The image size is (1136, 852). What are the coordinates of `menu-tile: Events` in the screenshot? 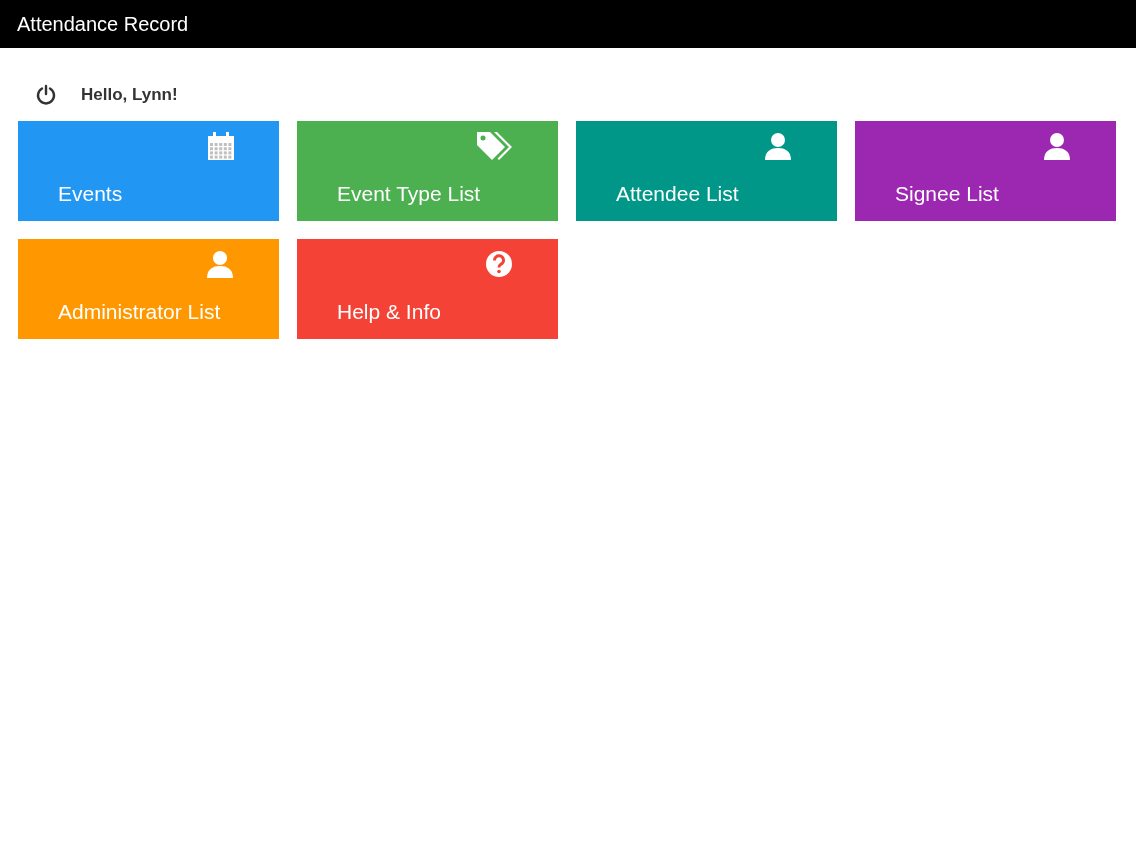 It's located at (148, 171).